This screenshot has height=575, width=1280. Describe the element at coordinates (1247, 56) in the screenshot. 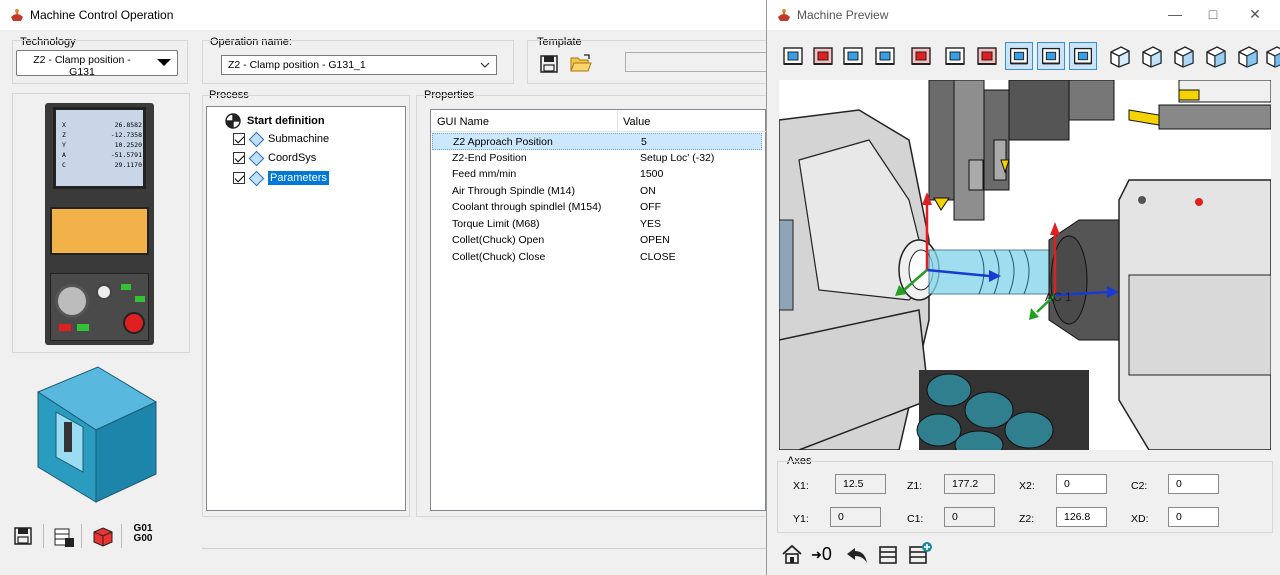

I see `iso-cube-5-icon` at that location.